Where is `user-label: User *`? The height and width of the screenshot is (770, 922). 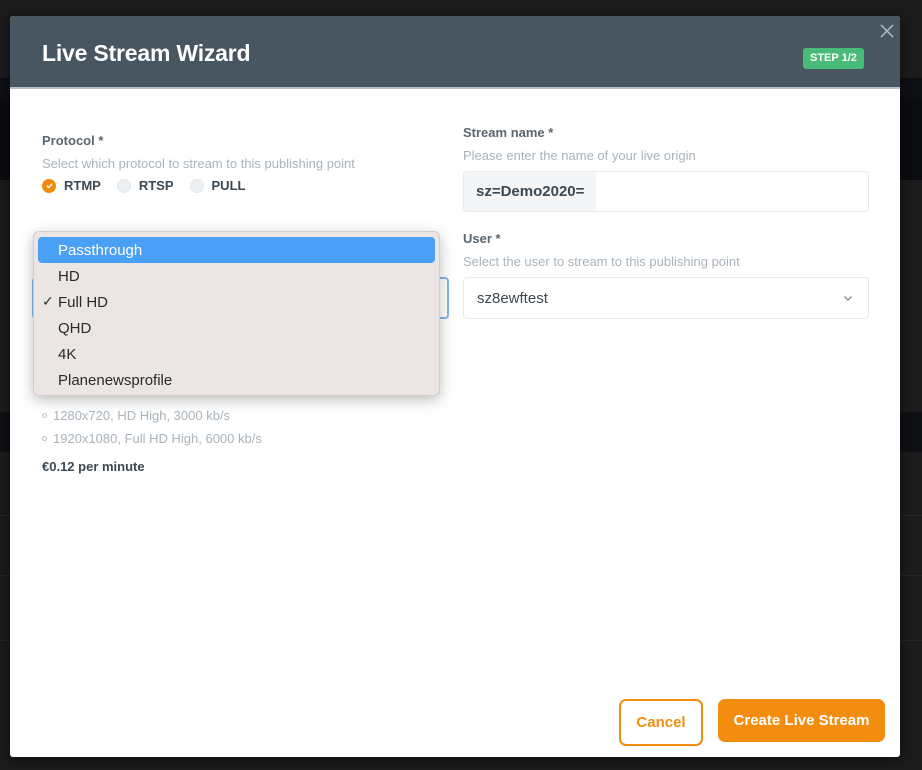
user-label: User * is located at coordinates (482, 238).